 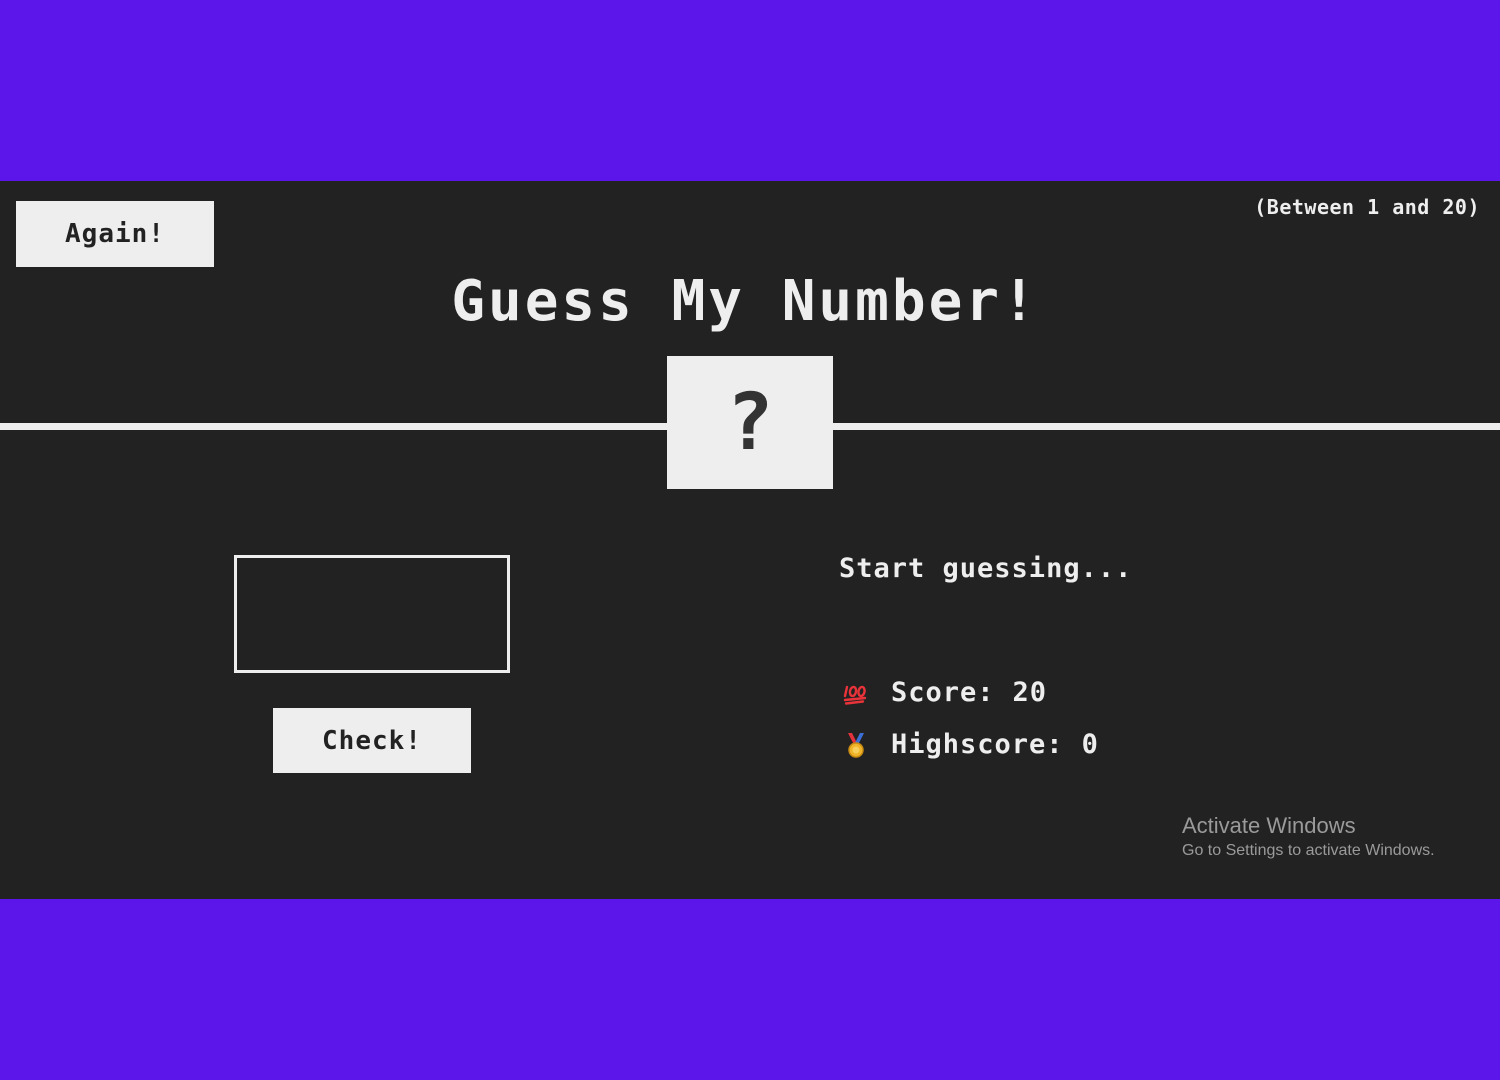 What do you see at coordinates (977, 744) in the screenshot?
I see `highscore-label: Highscore:` at bounding box center [977, 744].